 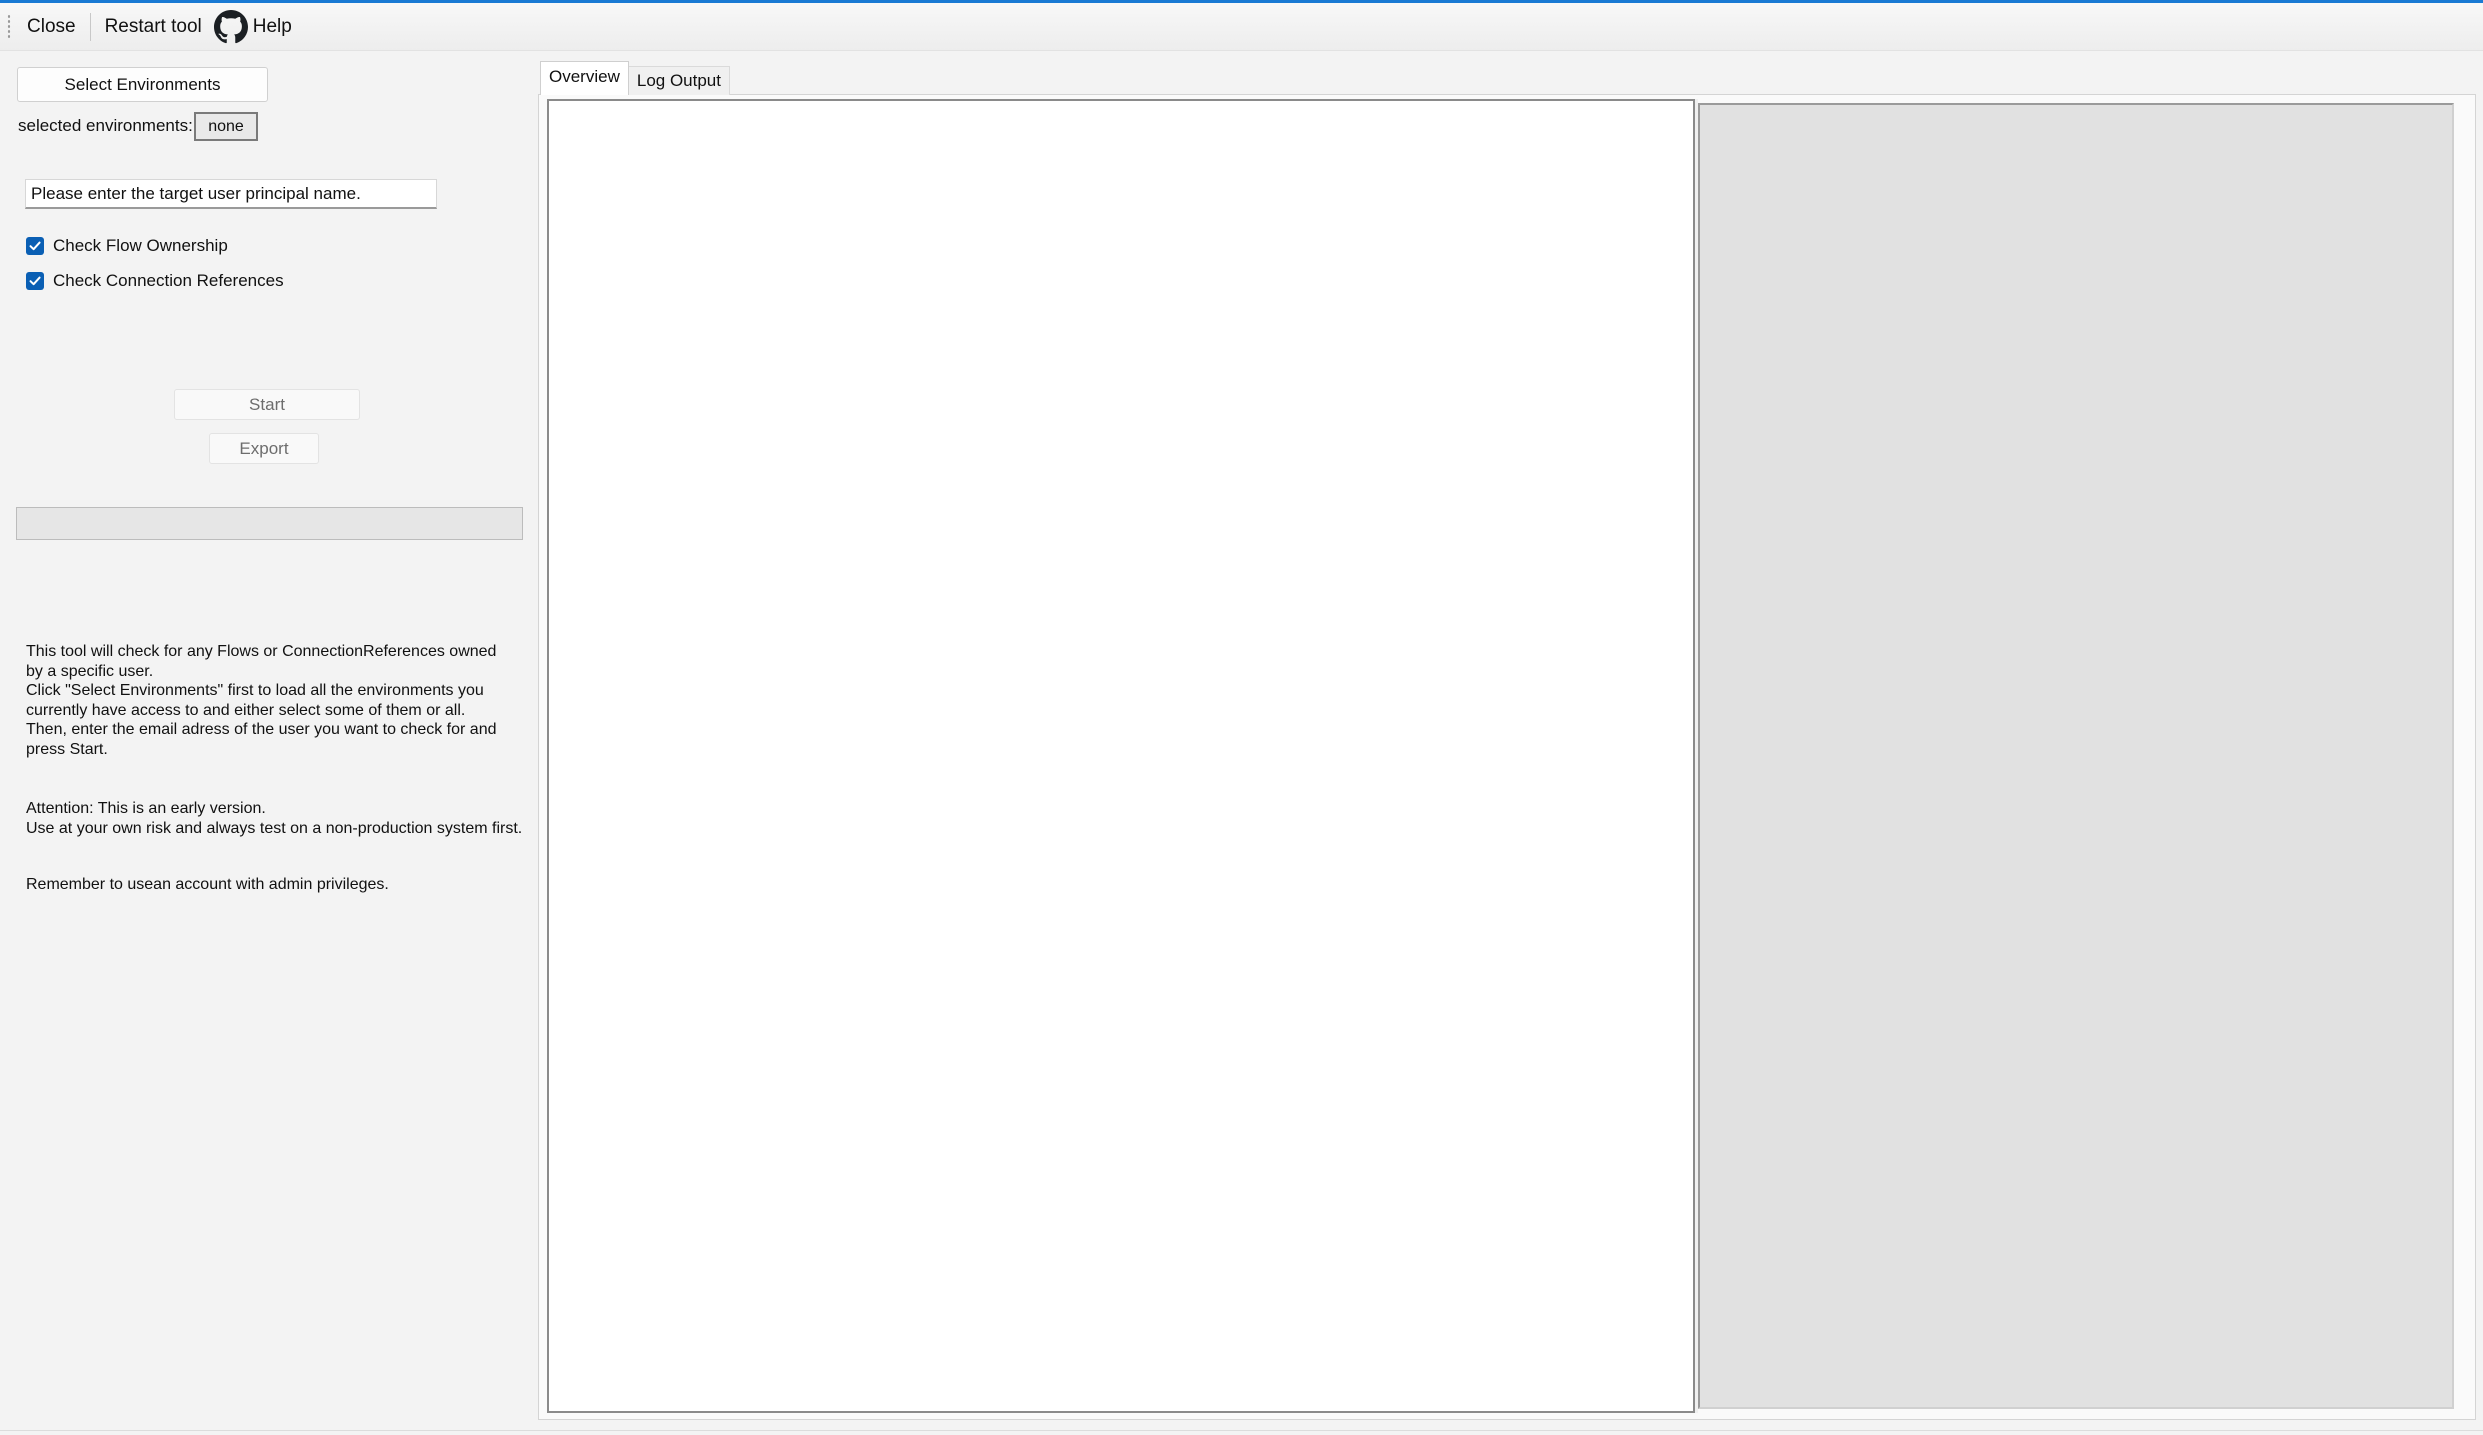 I want to click on tab-overview: Overview, so click(x=584, y=78).